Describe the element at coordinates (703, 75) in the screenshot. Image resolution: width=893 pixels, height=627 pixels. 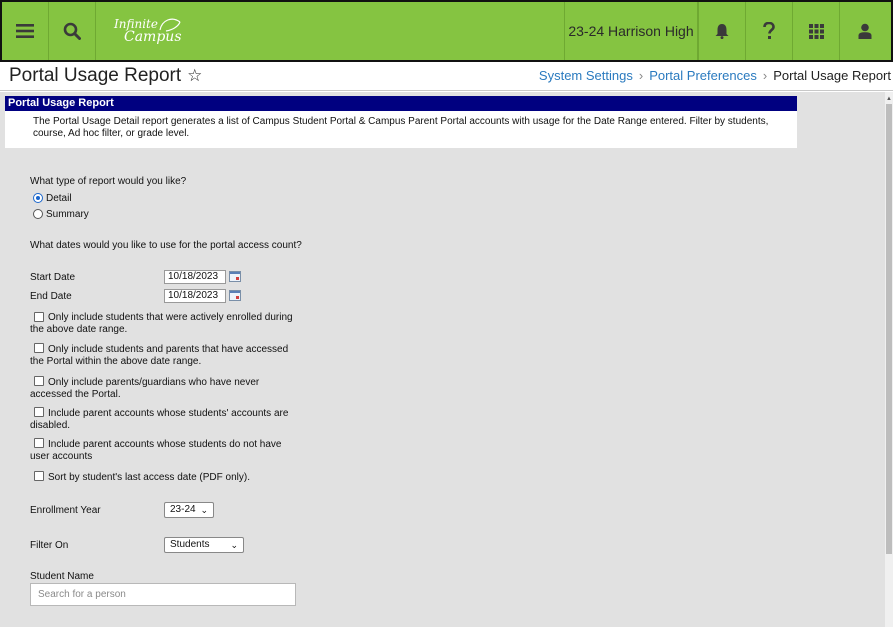
I see `breadcrumb-portal-preferences: Portal Preferences` at that location.